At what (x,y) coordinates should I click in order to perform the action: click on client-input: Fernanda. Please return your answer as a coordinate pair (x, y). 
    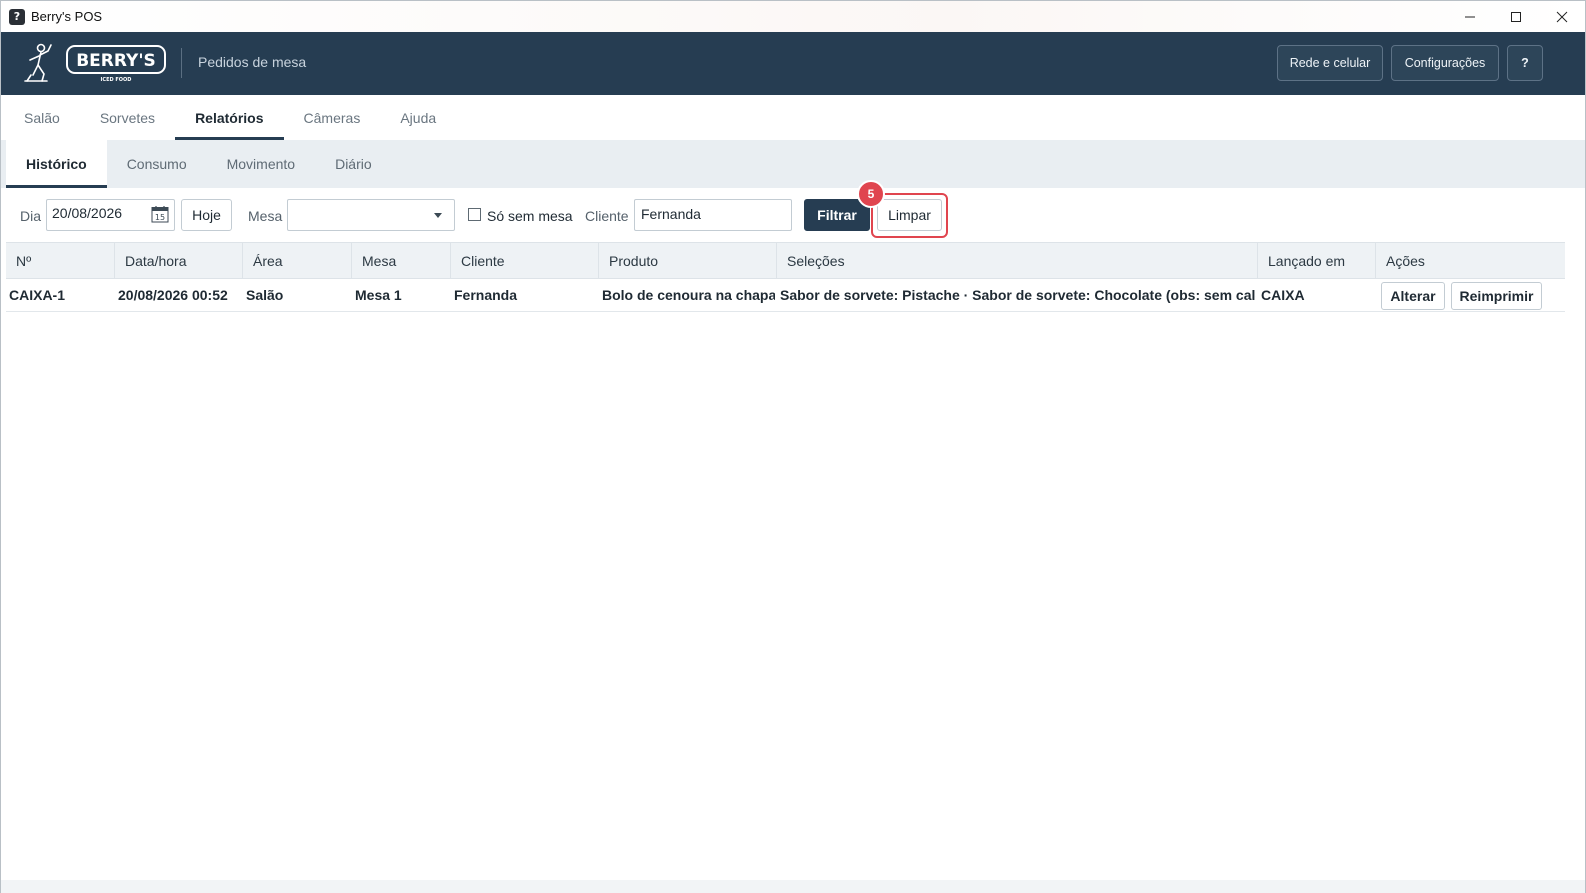
    Looking at the image, I should click on (713, 215).